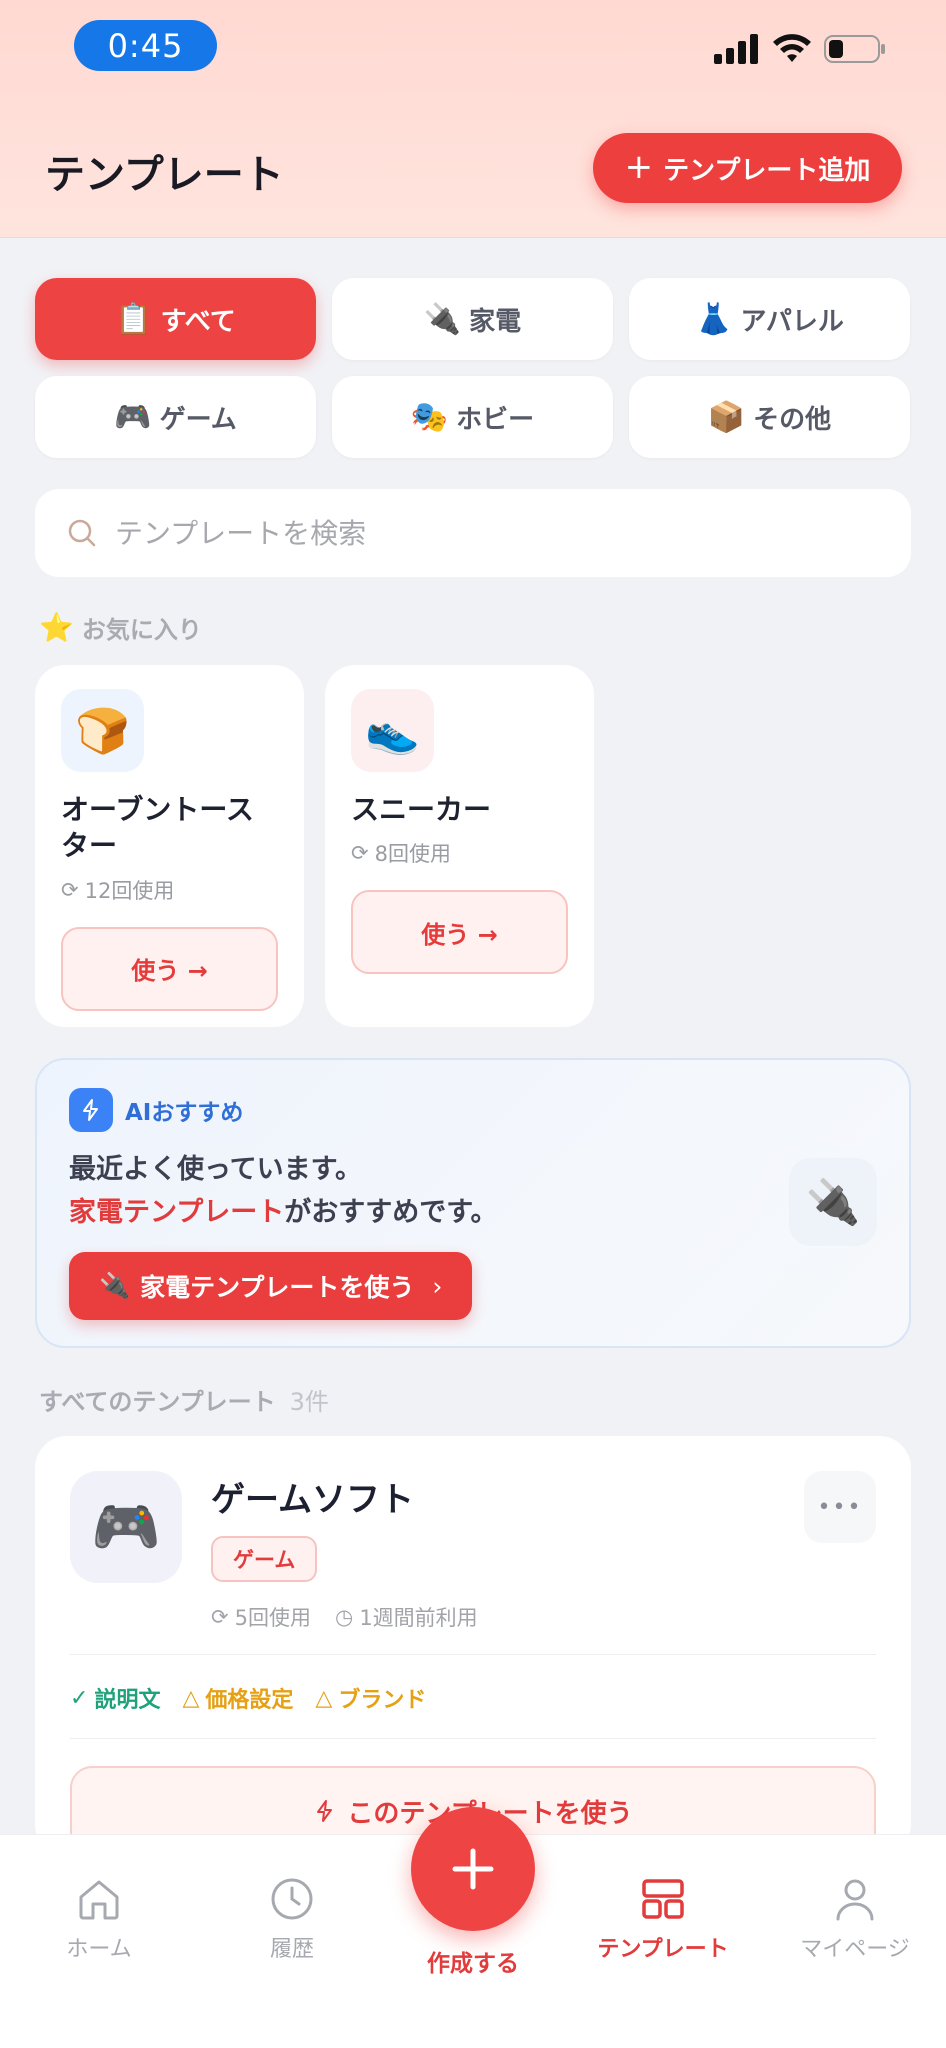  I want to click on usage-count: ⟳ 5回使用, so click(261, 1617).